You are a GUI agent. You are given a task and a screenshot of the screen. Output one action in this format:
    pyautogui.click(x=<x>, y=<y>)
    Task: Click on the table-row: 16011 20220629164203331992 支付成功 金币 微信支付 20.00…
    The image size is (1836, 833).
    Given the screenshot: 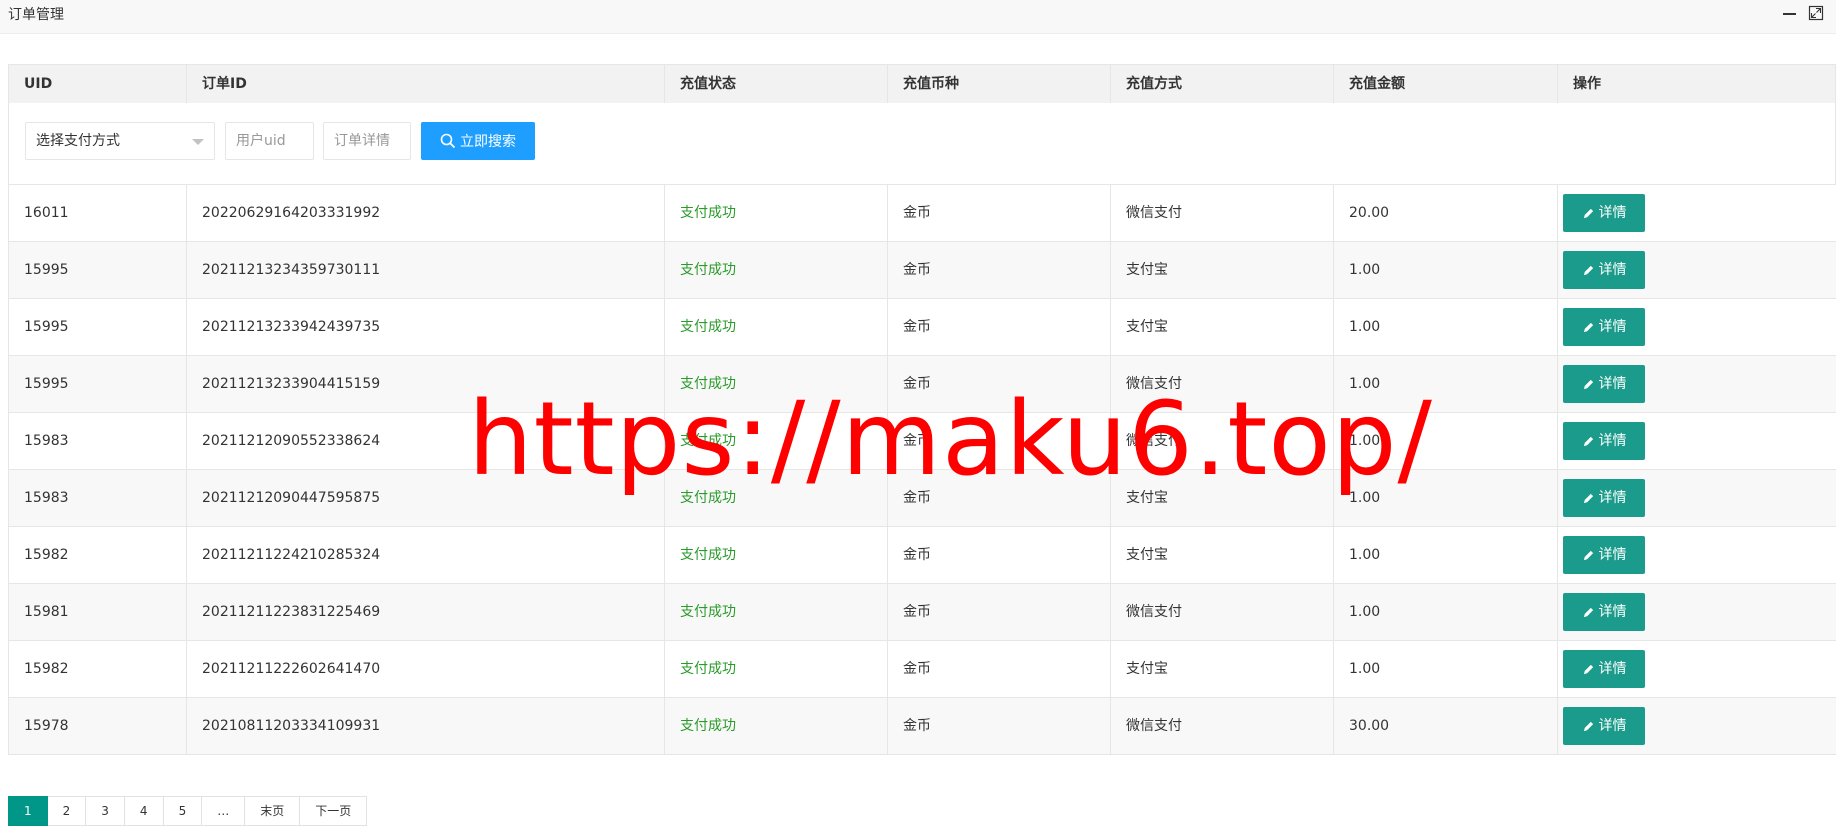 What is the action you would take?
    pyautogui.click(x=922, y=213)
    